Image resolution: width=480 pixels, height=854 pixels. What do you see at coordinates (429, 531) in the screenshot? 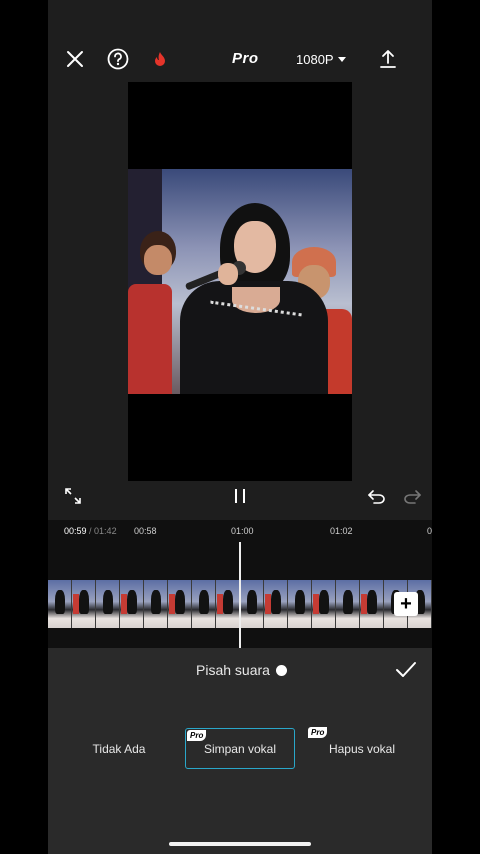
I see `timeline-tick: 0` at bounding box center [429, 531].